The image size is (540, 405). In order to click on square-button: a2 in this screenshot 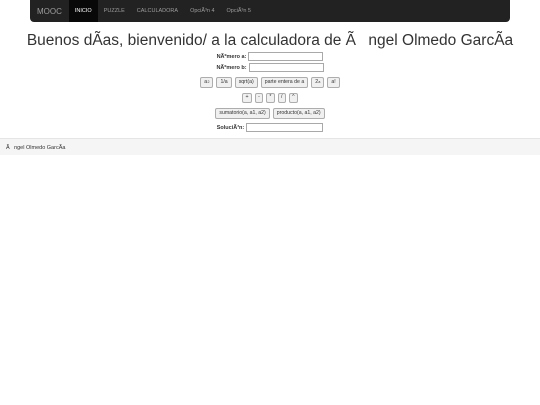, I will do `click(207, 82)`.